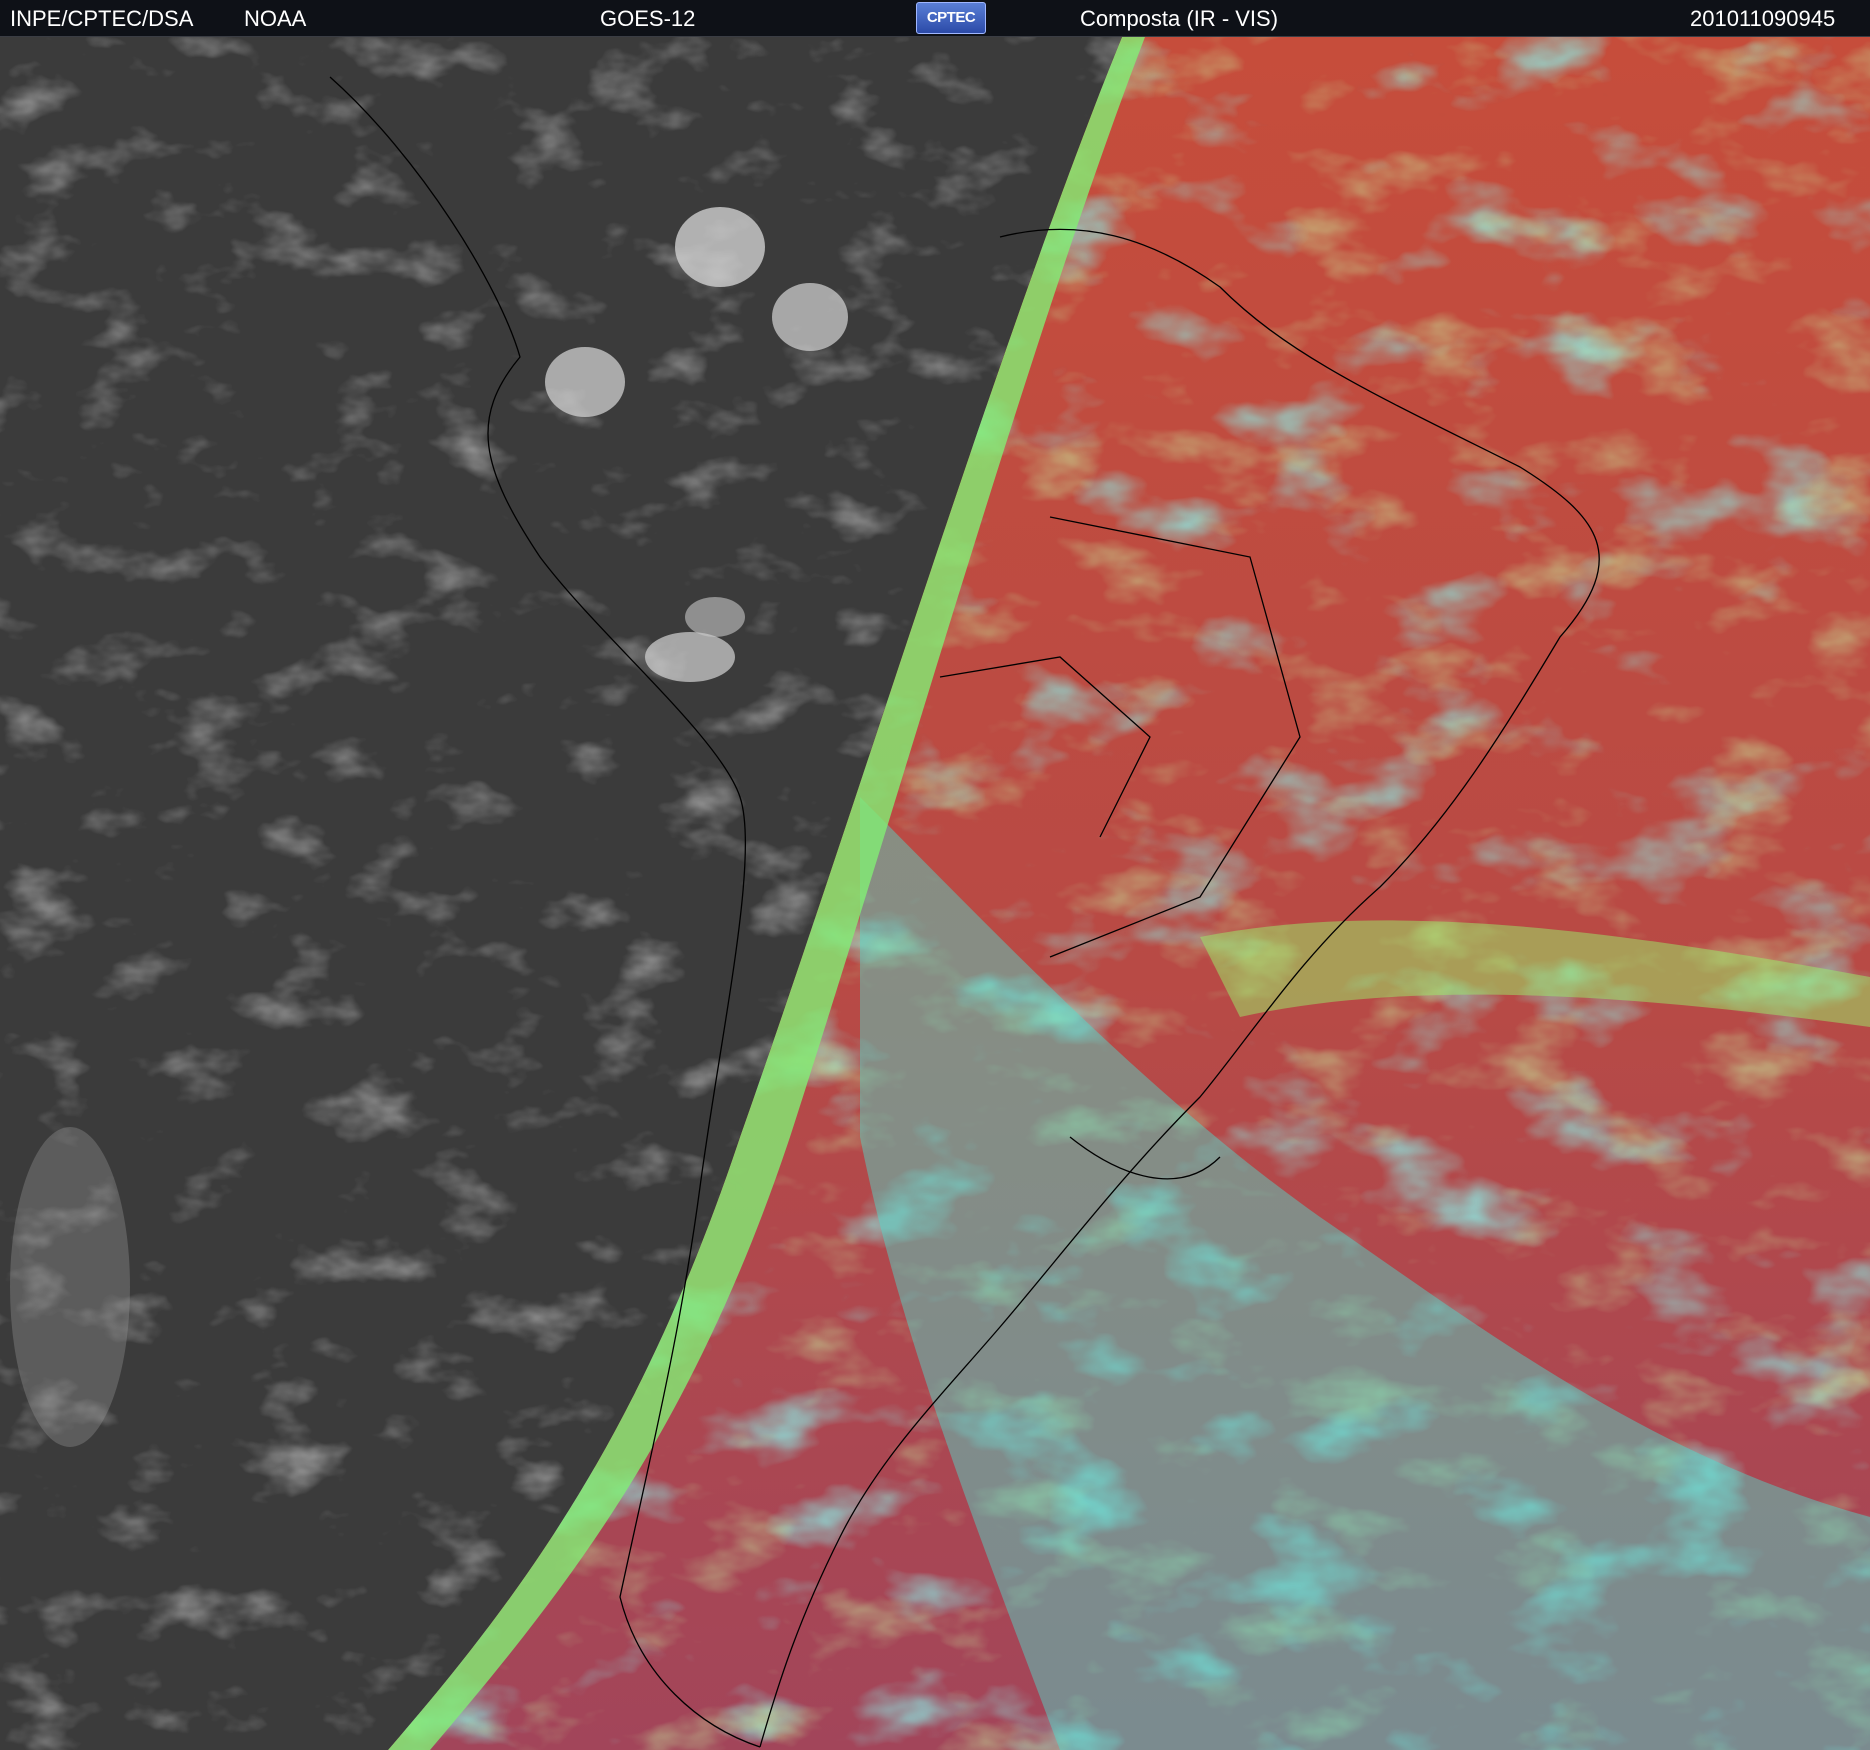  What do you see at coordinates (102, 18) in the screenshot?
I see `agency-label: INPE/CPTEC/DSA` at bounding box center [102, 18].